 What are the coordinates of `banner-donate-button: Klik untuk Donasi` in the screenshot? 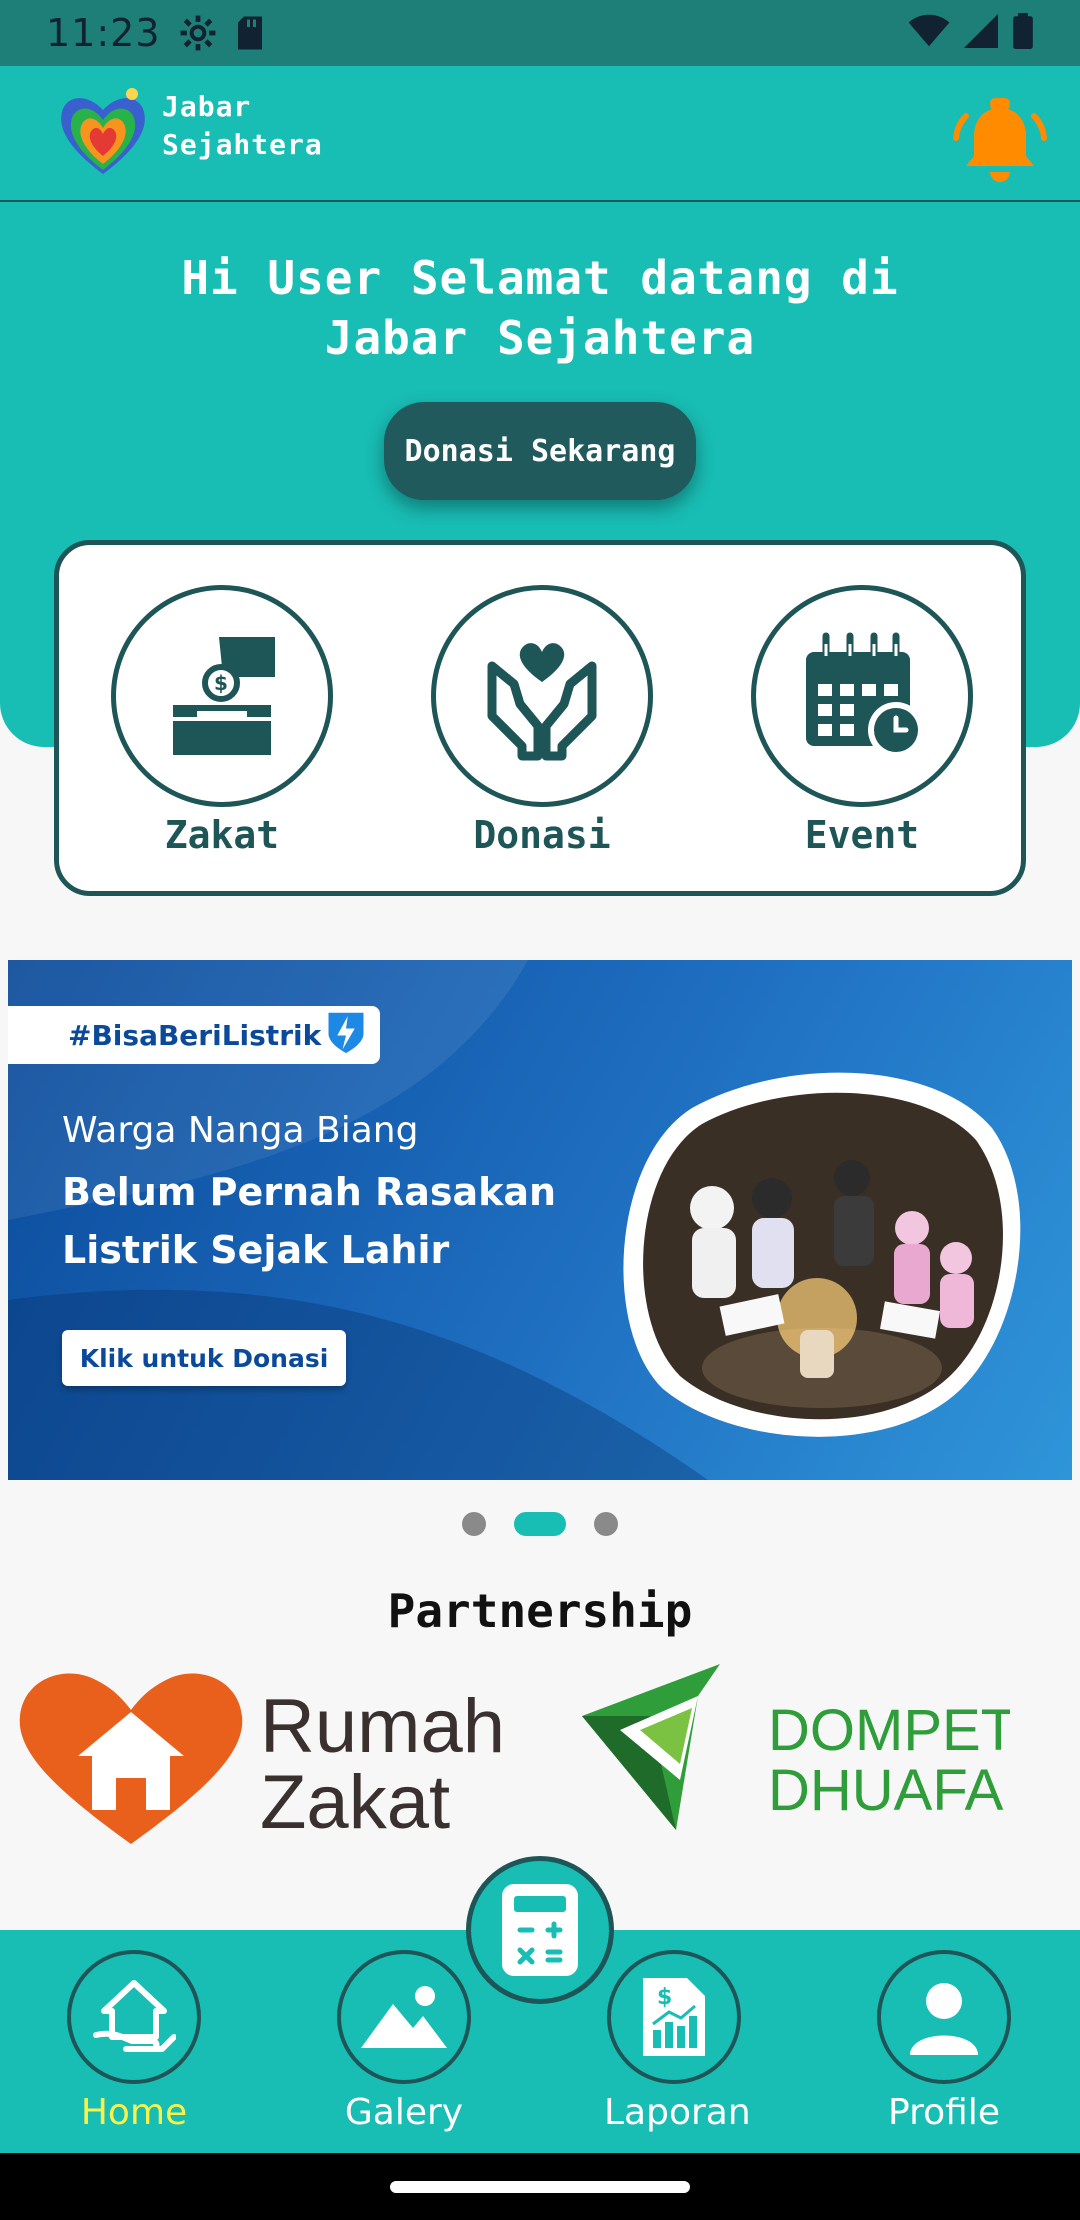 It's located at (204, 1358).